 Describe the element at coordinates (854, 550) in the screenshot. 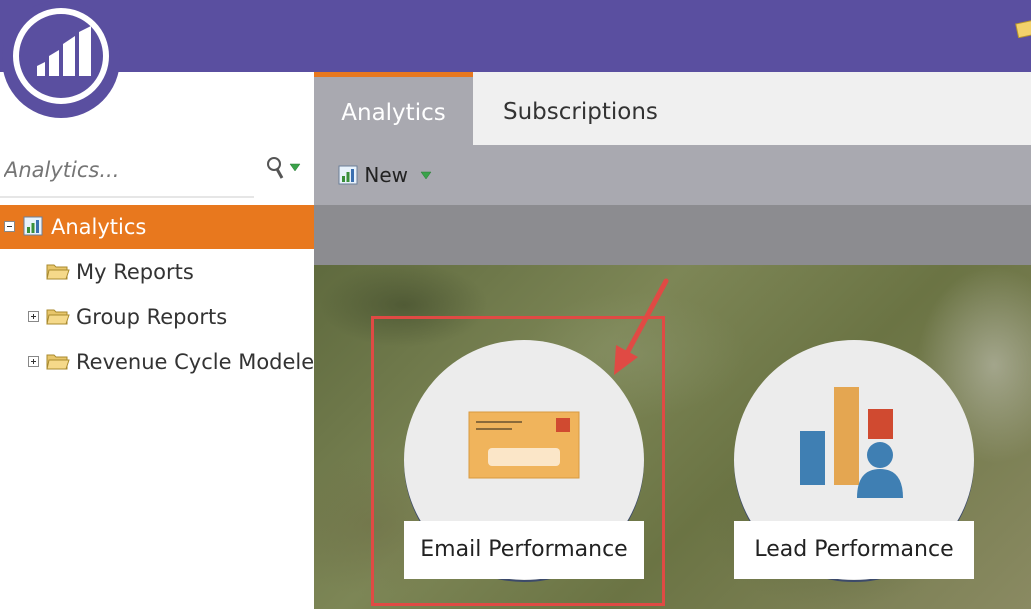

I see `tile-label: Lead Performance` at that location.